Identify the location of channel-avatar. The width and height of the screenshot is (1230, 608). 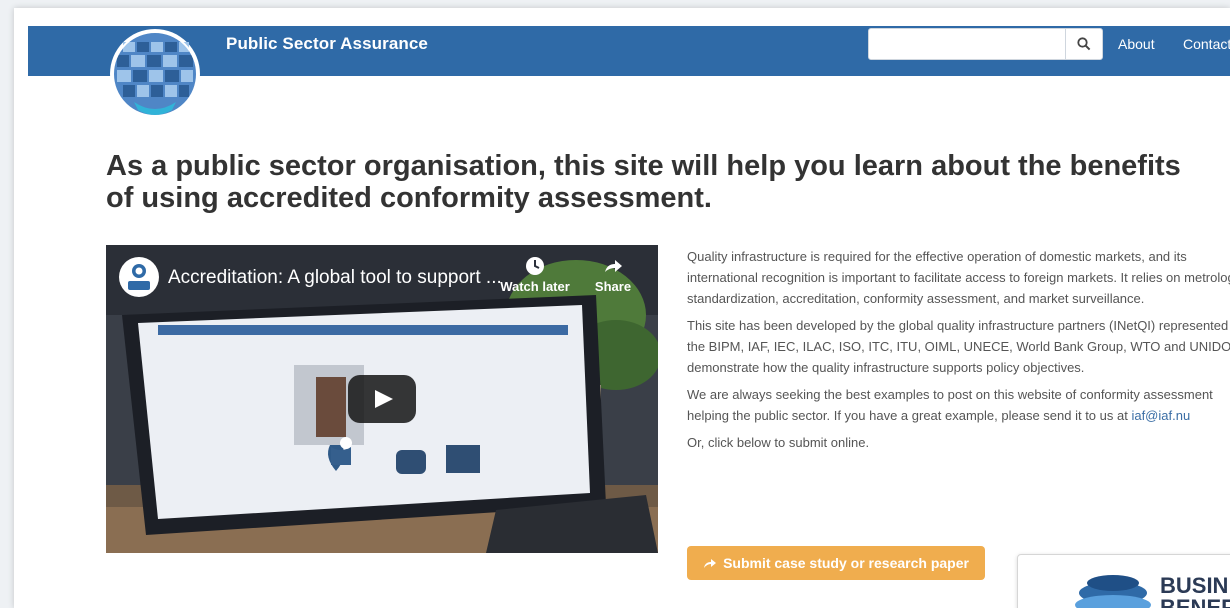
(139, 277).